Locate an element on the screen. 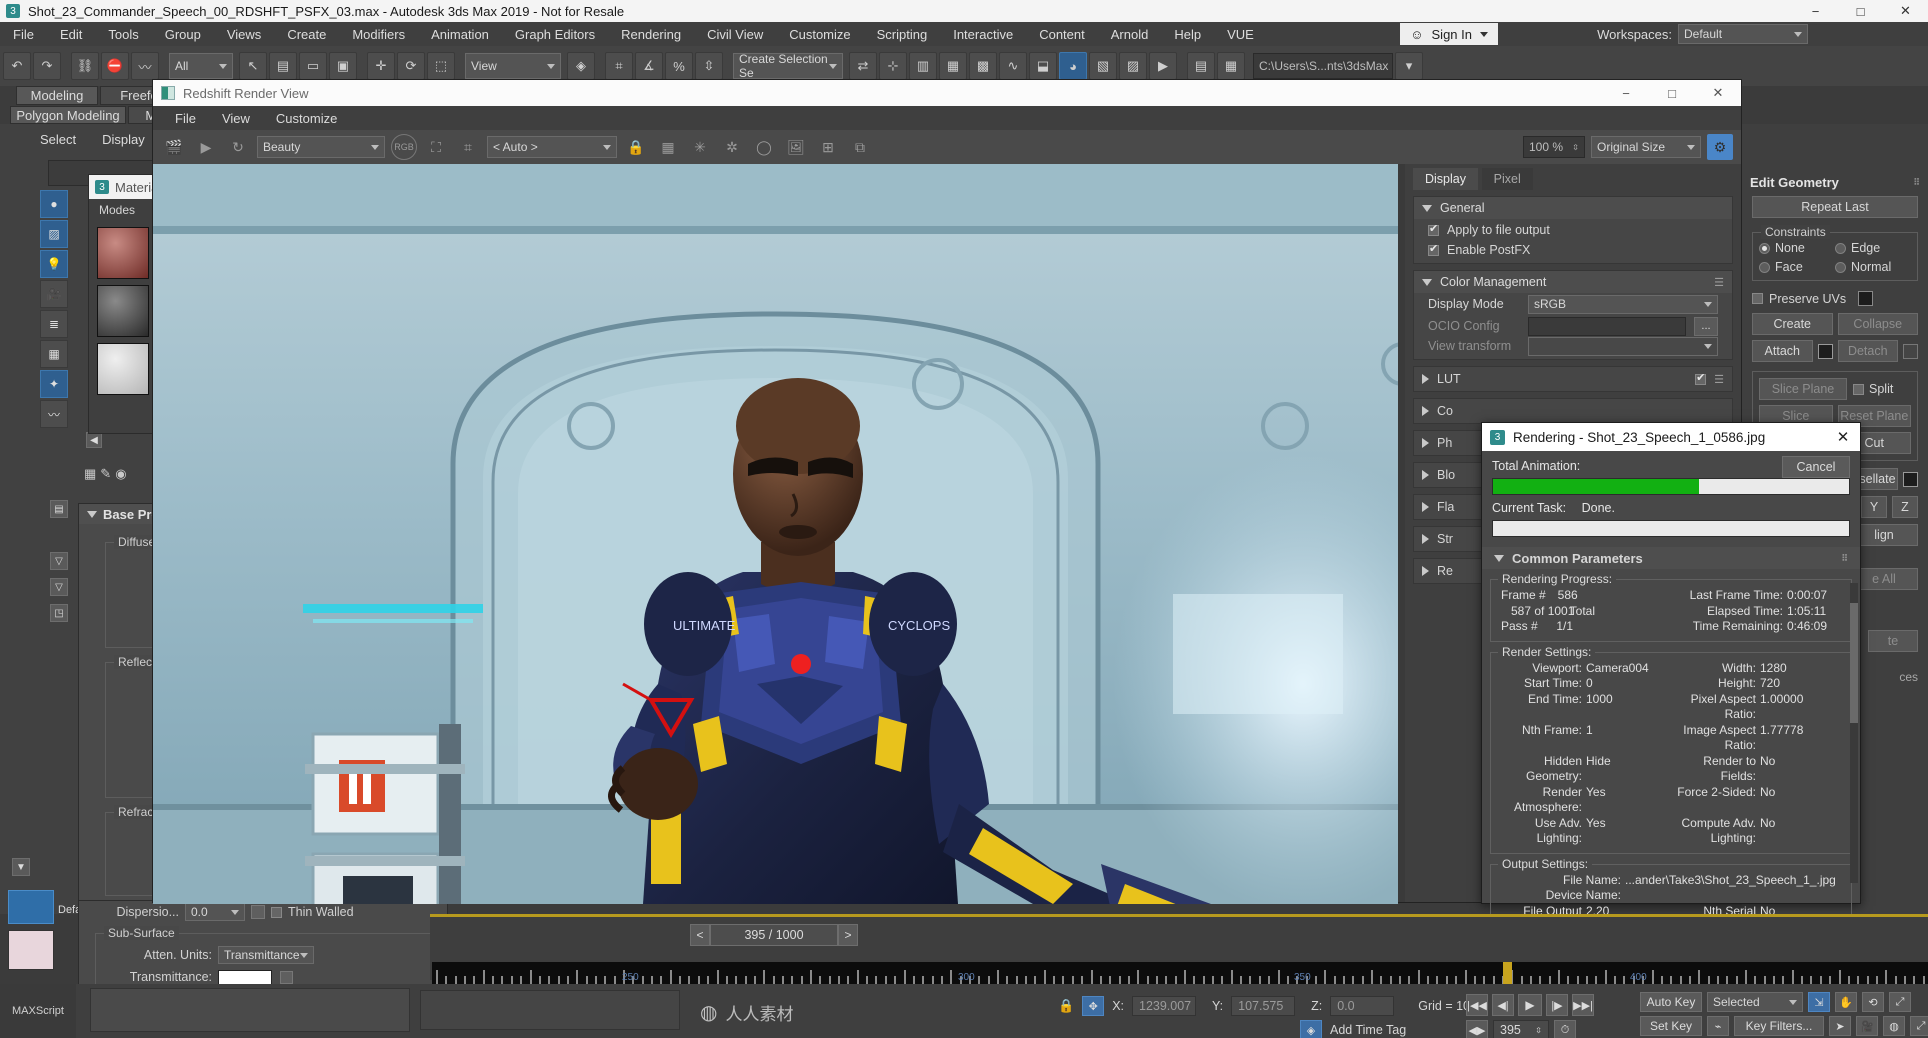 Image resolution: width=1928 pixels, height=1038 pixels. menu-item-help: Help is located at coordinates (1187, 34).